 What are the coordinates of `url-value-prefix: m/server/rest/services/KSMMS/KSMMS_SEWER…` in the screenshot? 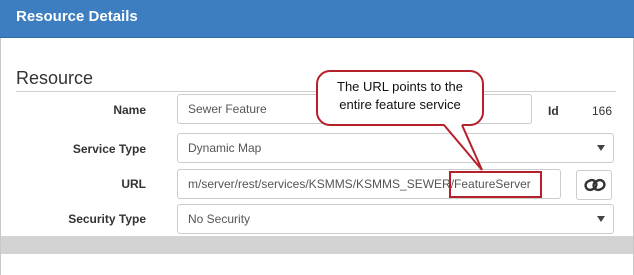 It's located at (321, 184).